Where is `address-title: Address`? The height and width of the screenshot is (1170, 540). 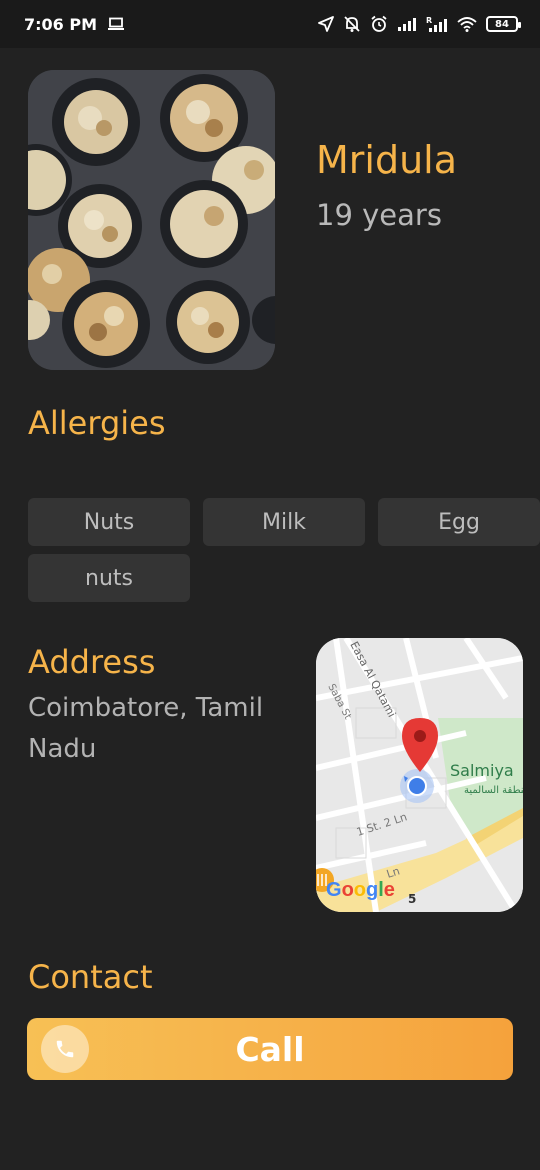
address-title: Address is located at coordinates (92, 662).